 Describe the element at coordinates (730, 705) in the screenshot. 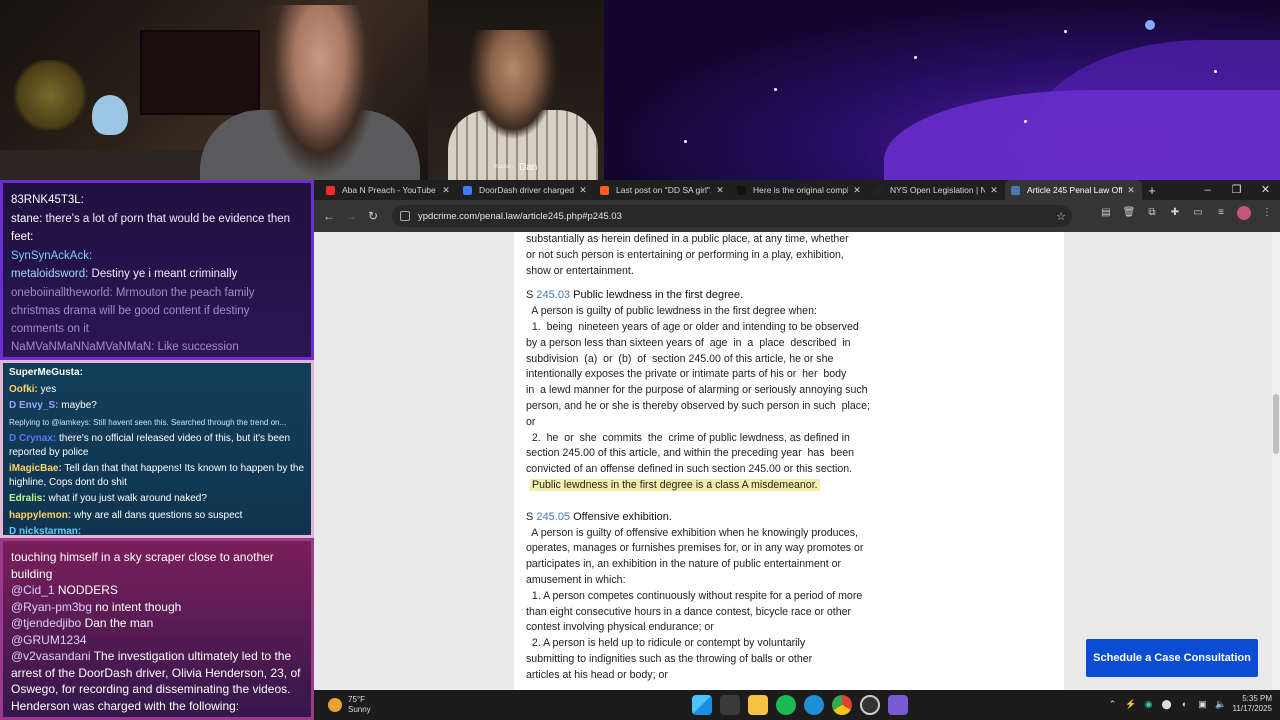

I see `task-view-icon` at that location.